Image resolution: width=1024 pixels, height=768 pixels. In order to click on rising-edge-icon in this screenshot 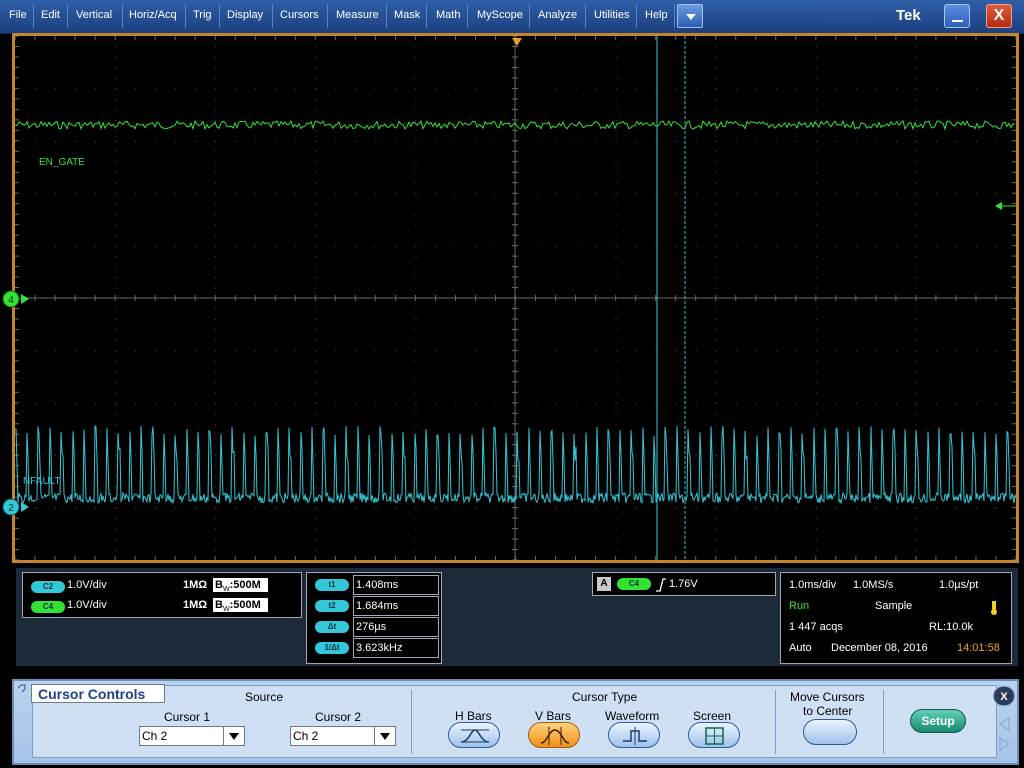, I will do `click(661, 585)`.